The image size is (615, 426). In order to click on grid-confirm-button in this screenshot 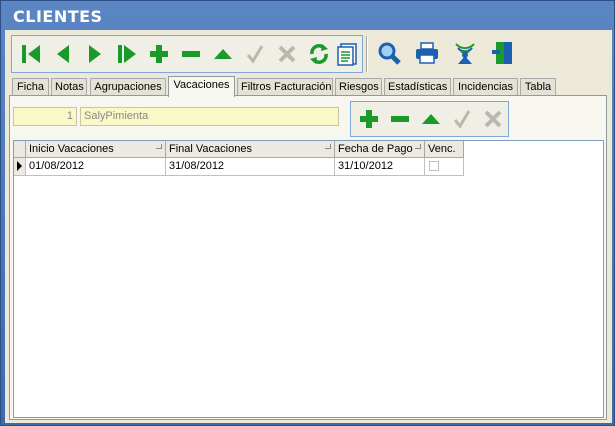, I will do `click(462, 119)`.